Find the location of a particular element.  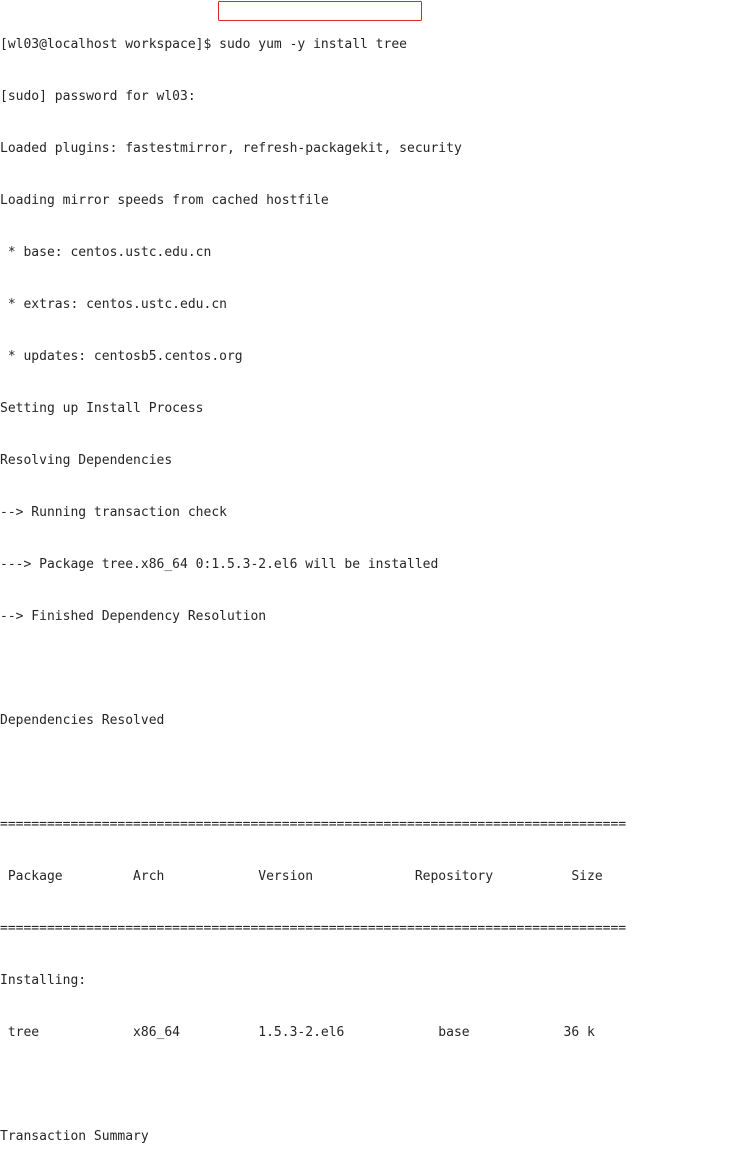

terminal-line: --> Running transaction check is located at coordinates (113, 512).